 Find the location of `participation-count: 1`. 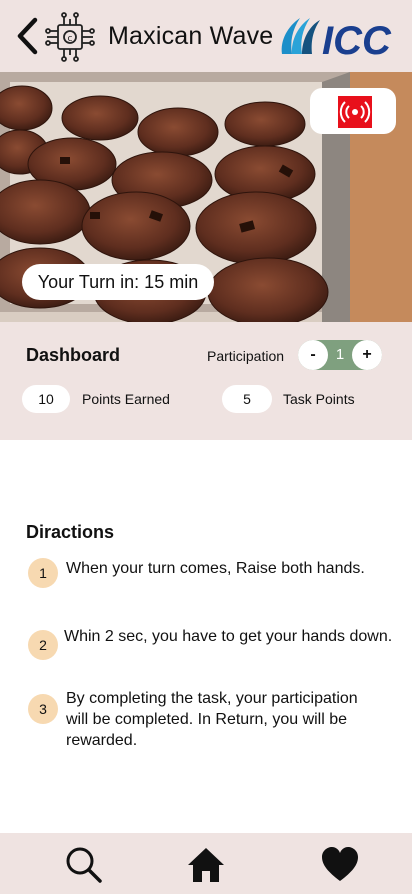

participation-count: 1 is located at coordinates (340, 354).